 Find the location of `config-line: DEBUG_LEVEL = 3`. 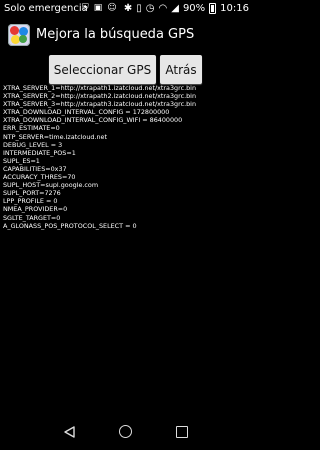

config-line: DEBUG_LEVEL = 3 is located at coordinates (33, 144).